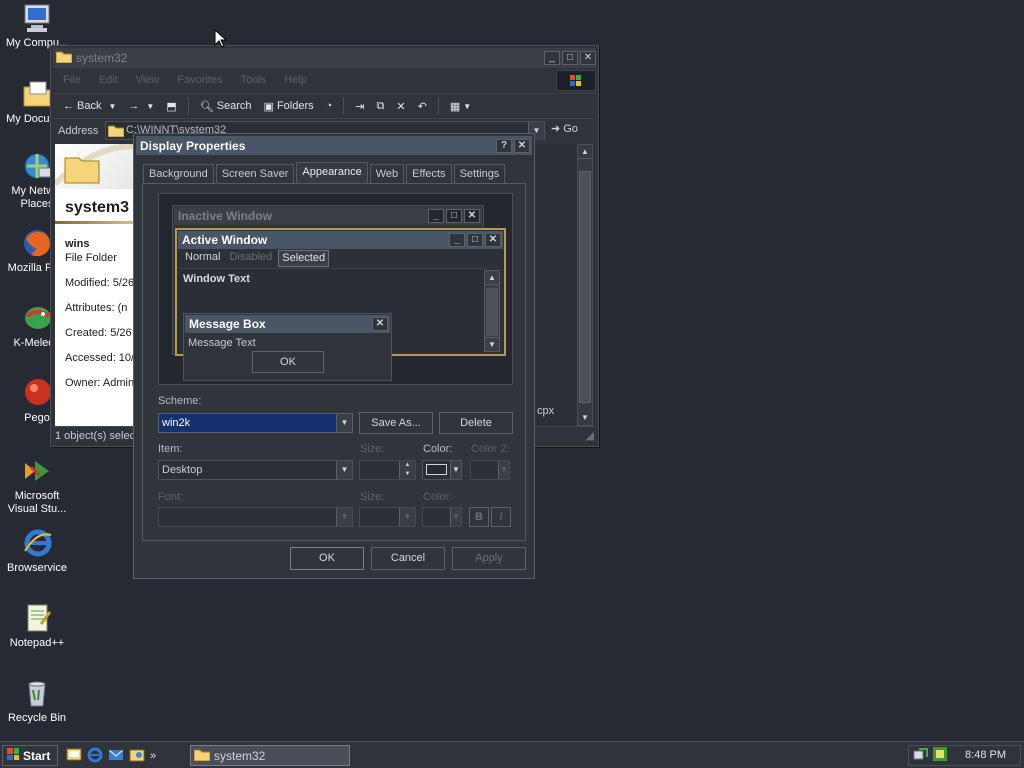 Image resolution: width=1024 pixels, height=768 pixels. What do you see at coordinates (116, 756) in the screenshot?
I see `quicklaunch-outlook-icon` at bounding box center [116, 756].